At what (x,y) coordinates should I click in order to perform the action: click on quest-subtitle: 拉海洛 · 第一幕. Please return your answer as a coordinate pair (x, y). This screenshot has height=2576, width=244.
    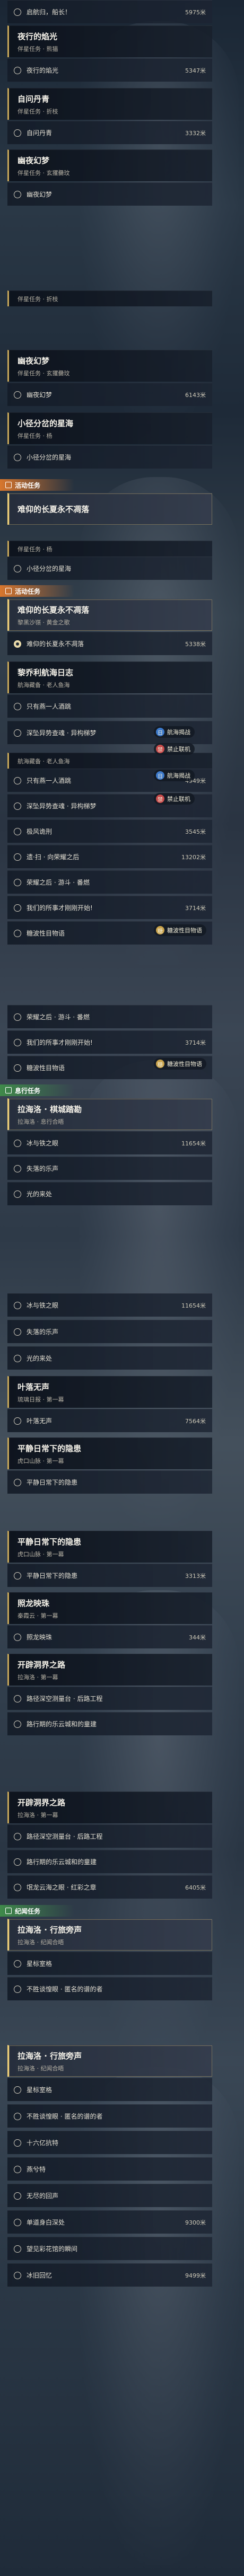
    Looking at the image, I should click on (38, 1677).